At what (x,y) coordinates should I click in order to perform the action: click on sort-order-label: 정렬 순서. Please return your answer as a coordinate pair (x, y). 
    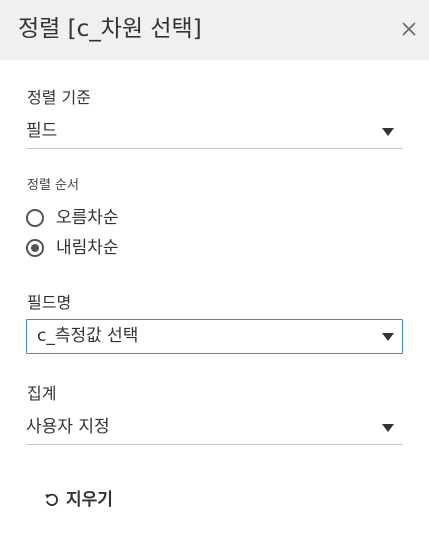
    Looking at the image, I should click on (53, 185).